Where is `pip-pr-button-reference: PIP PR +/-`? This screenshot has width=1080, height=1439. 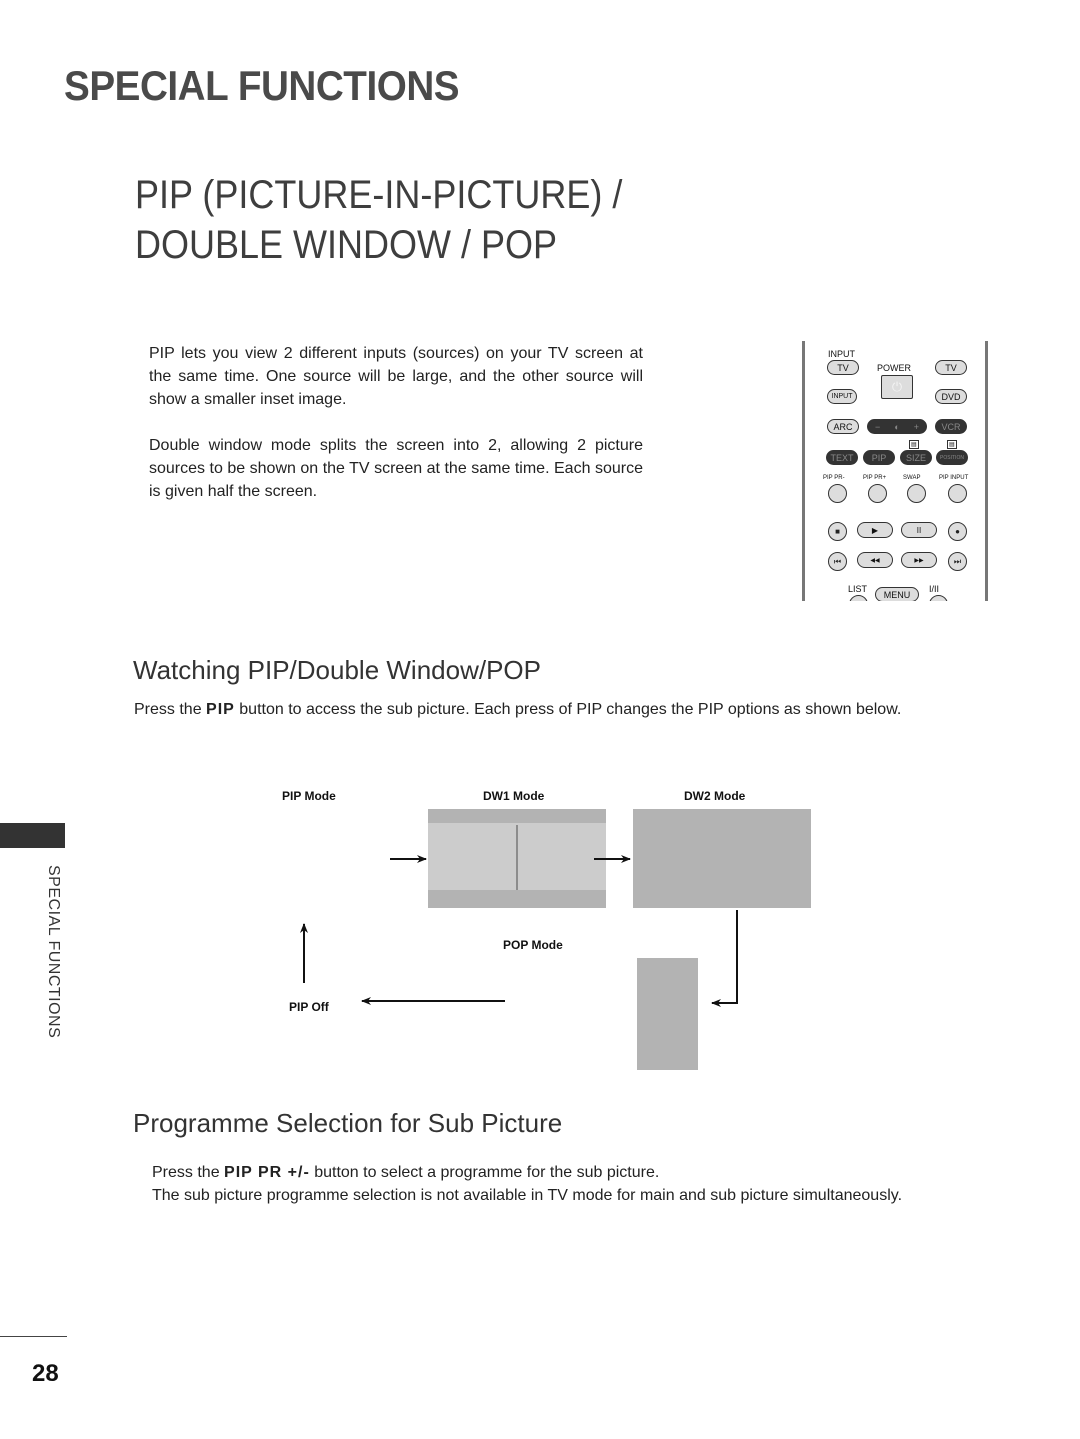 pip-pr-button-reference: PIP PR +/- is located at coordinates (267, 1172).